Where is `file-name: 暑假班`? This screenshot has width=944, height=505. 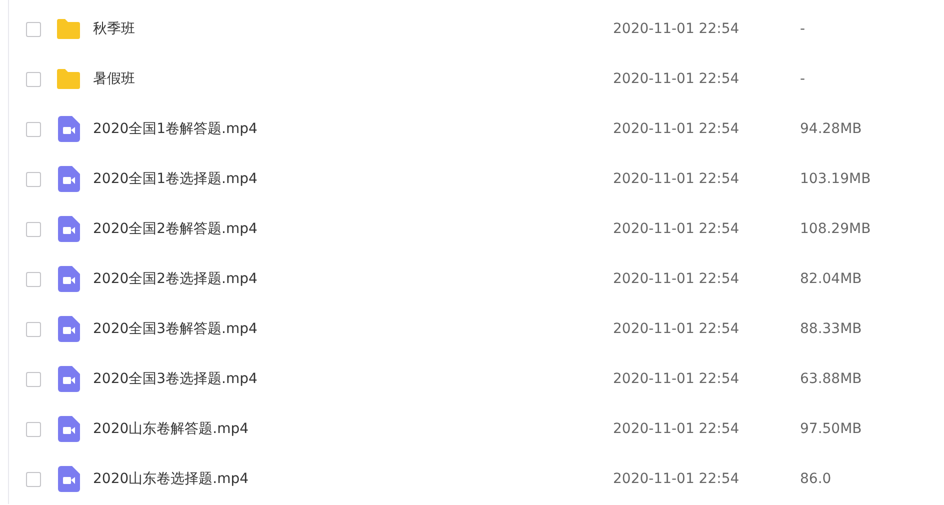 file-name: 暑假班 is located at coordinates (353, 79).